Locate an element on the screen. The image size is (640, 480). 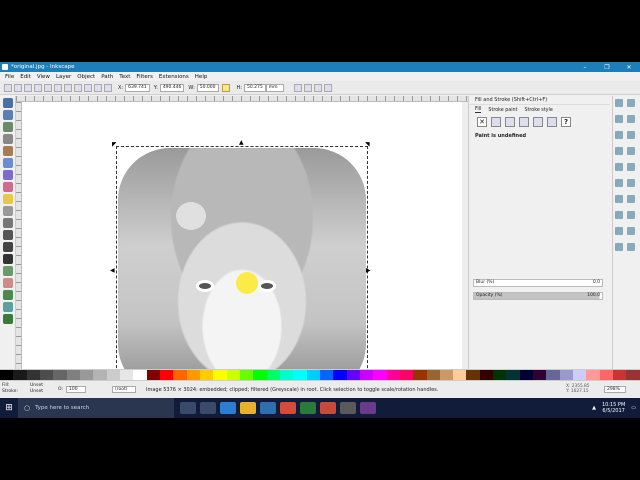
flat-color-icon is located at coordinates (496, 122).